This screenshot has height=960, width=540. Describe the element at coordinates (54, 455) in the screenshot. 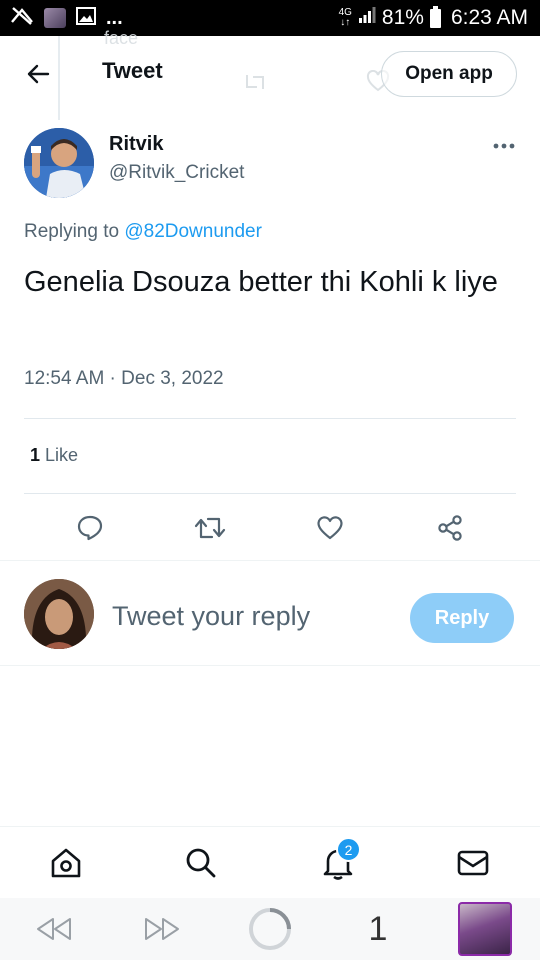

I see `likes-count: 1 Like` at that location.